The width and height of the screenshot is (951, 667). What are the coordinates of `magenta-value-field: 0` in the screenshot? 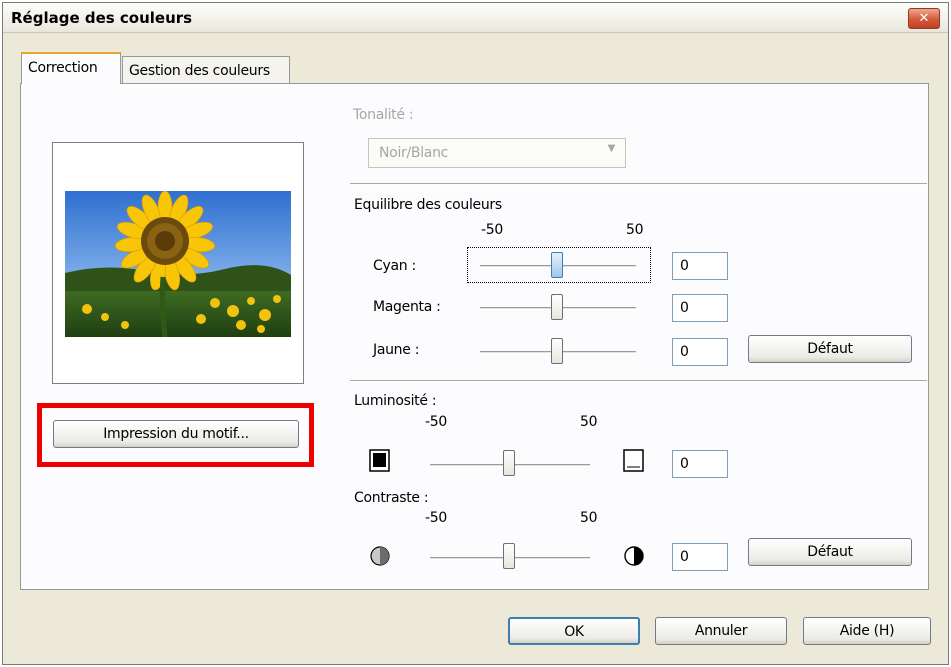 It's located at (700, 308).